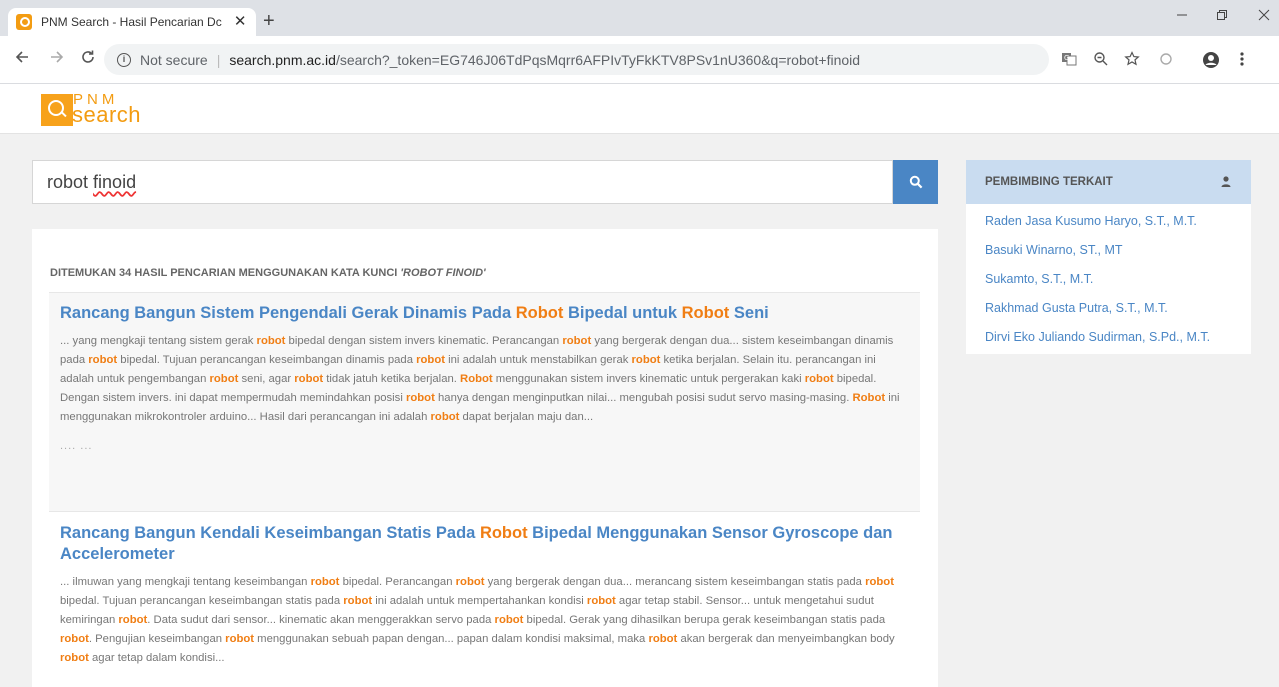 Image resolution: width=1279 pixels, height=687 pixels. Describe the element at coordinates (639, 18) in the screenshot. I see `browser-tab-strip: PNM Search - Hasil Pencarian Dc ✕ +` at that location.